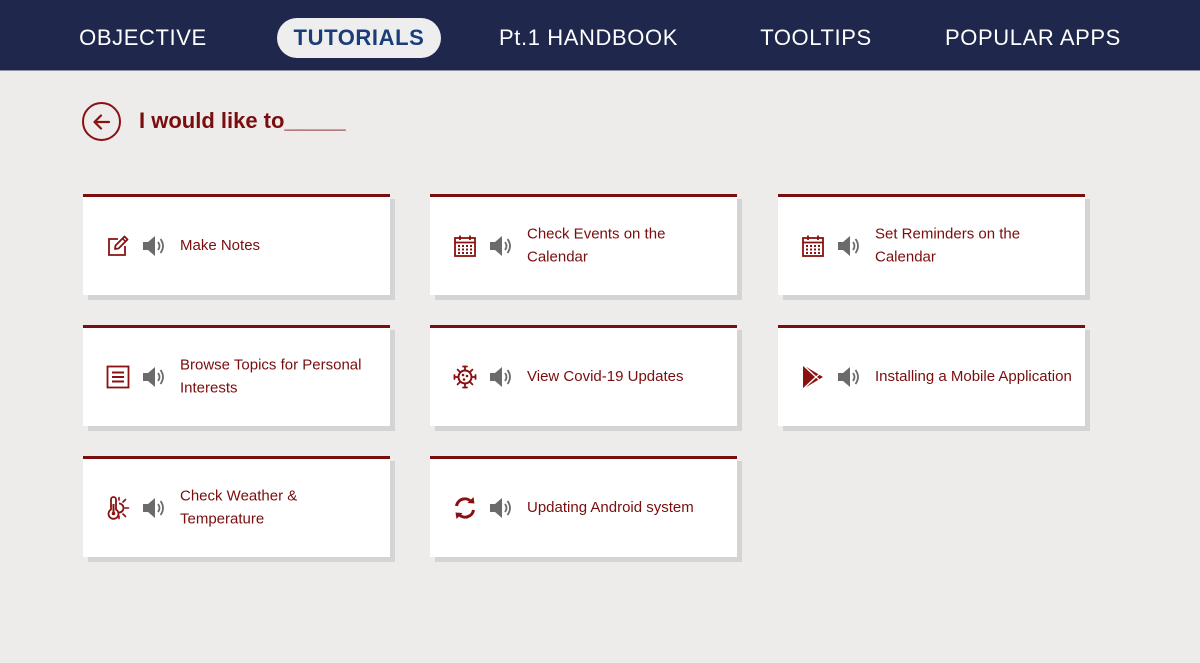 This screenshot has height=663, width=1200. I want to click on arrow-left-icon, so click(101, 121).